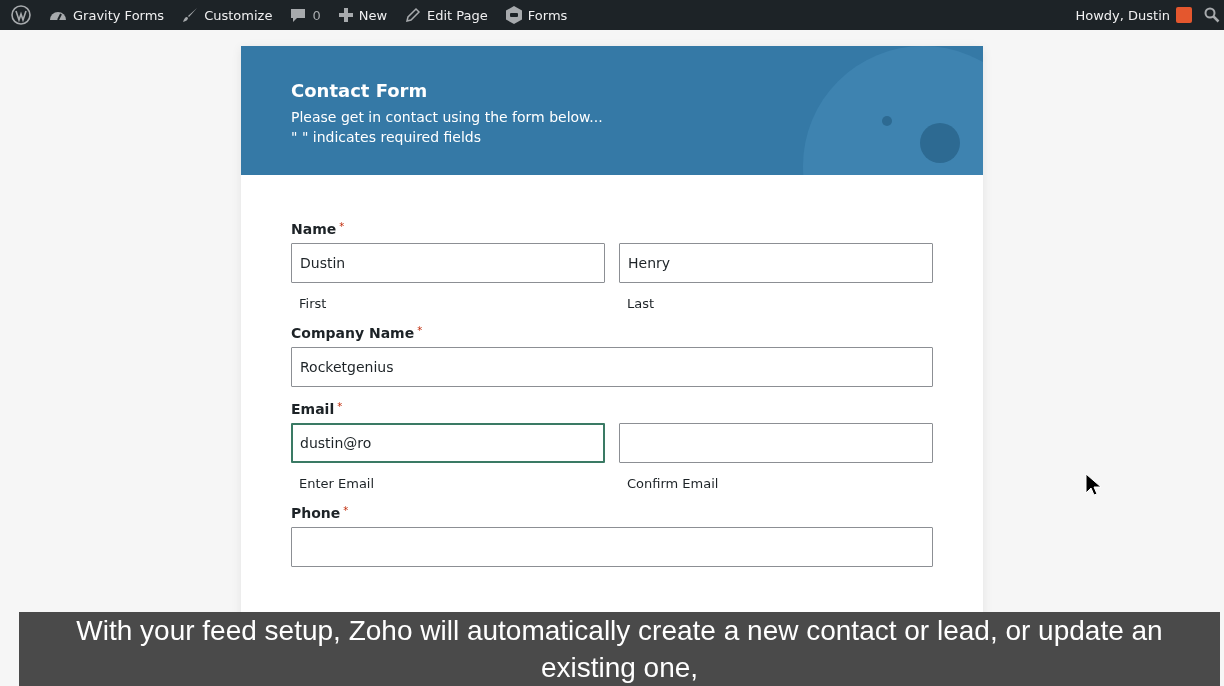 The height and width of the screenshot is (686, 1224). What do you see at coordinates (619, 649) in the screenshot?
I see `video-caption: With your feed setup, Zoho will automatically create a new contact or lead, or update an existing one,` at bounding box center [619, 649].